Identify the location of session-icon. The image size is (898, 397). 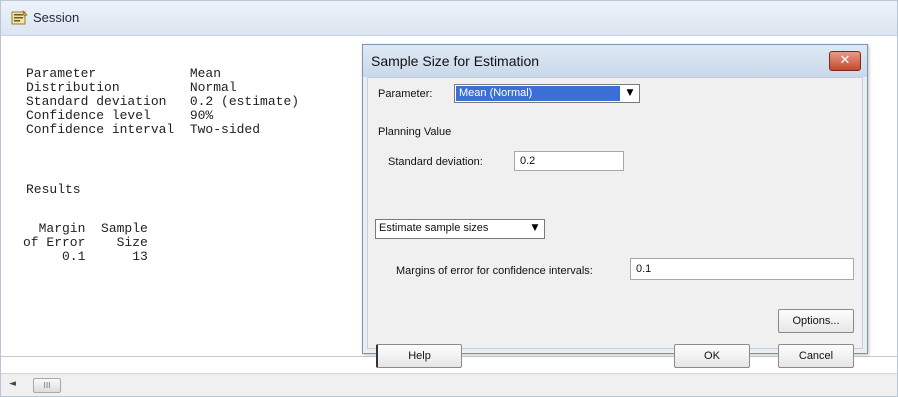
(19, 18).